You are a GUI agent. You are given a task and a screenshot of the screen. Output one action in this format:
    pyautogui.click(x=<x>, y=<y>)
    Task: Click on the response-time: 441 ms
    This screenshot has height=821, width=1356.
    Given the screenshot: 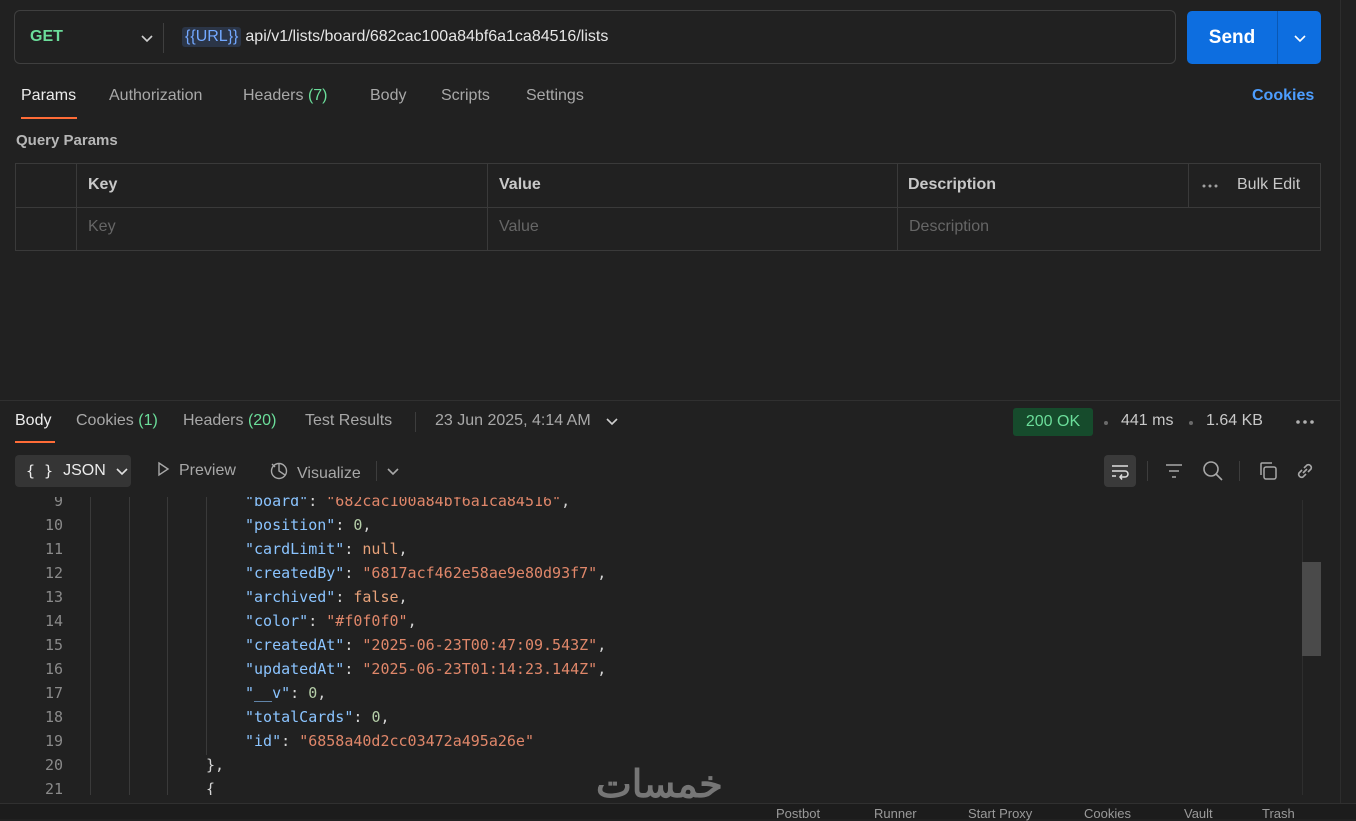 What is the action you would take?
    pyautogui.click(x=1147, y=421)
    